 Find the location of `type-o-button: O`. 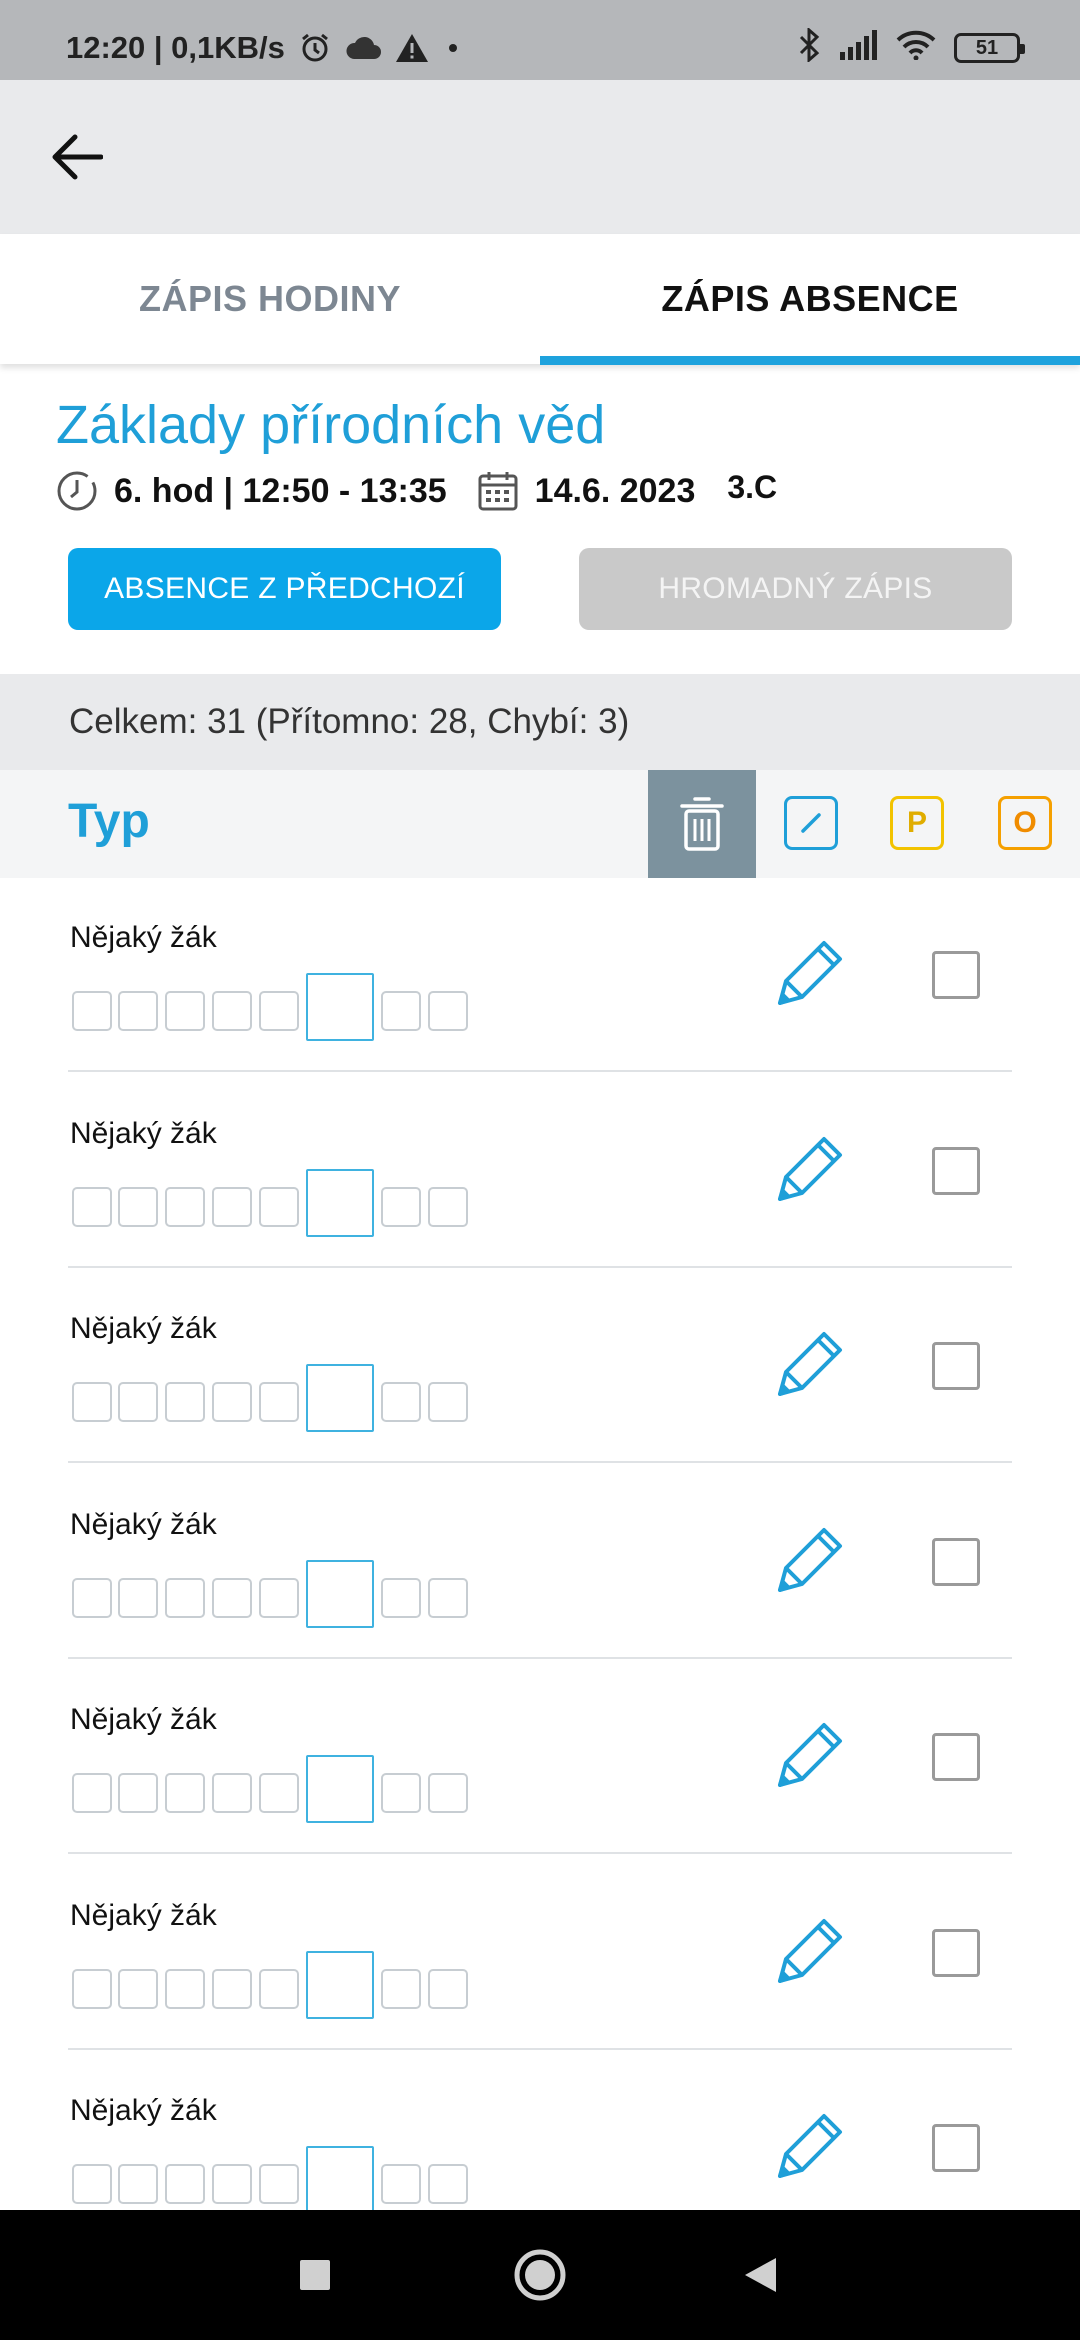

type-o-button: O is located at coordinates (1025, 823).